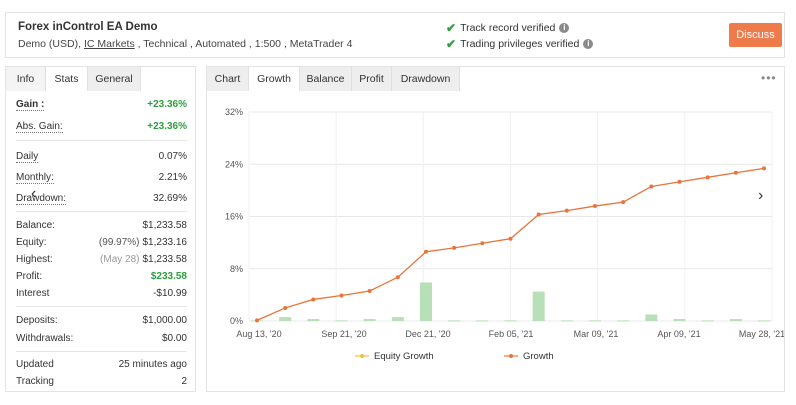  What do you see at coordinates (234, 217) in the screenshot?
I see `y-tick-label: 16%` at bounding box center [234, 217].